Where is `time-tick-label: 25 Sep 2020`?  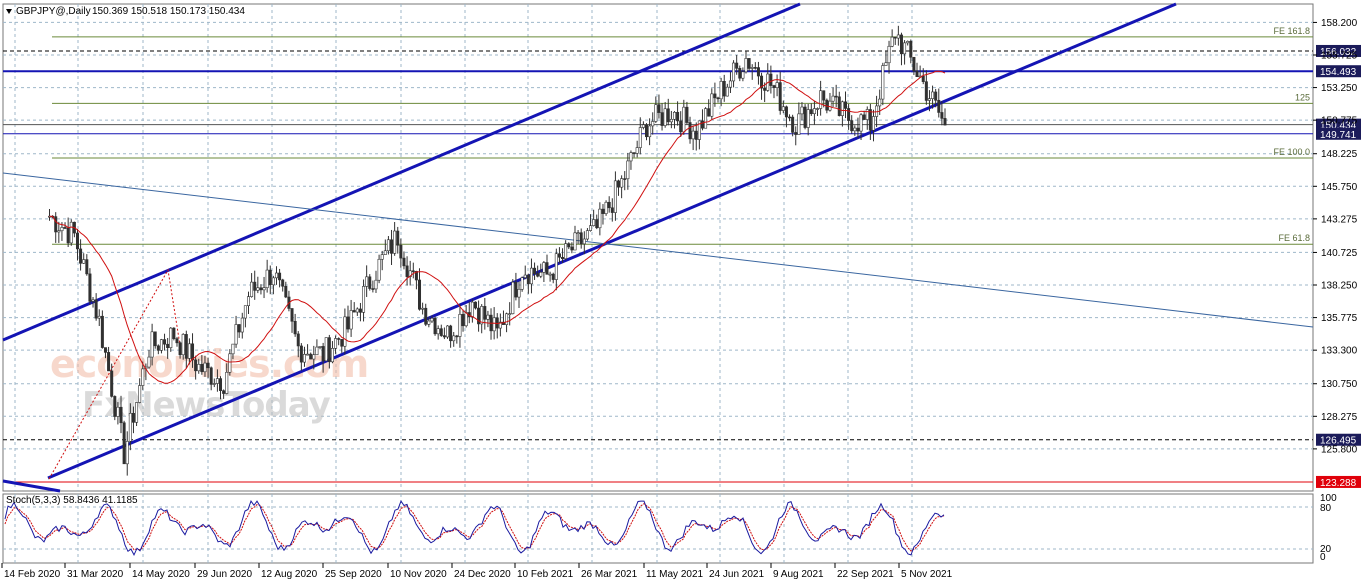 time-tick-label: 25 Sep 2020 is located at coordinates (353, 574).